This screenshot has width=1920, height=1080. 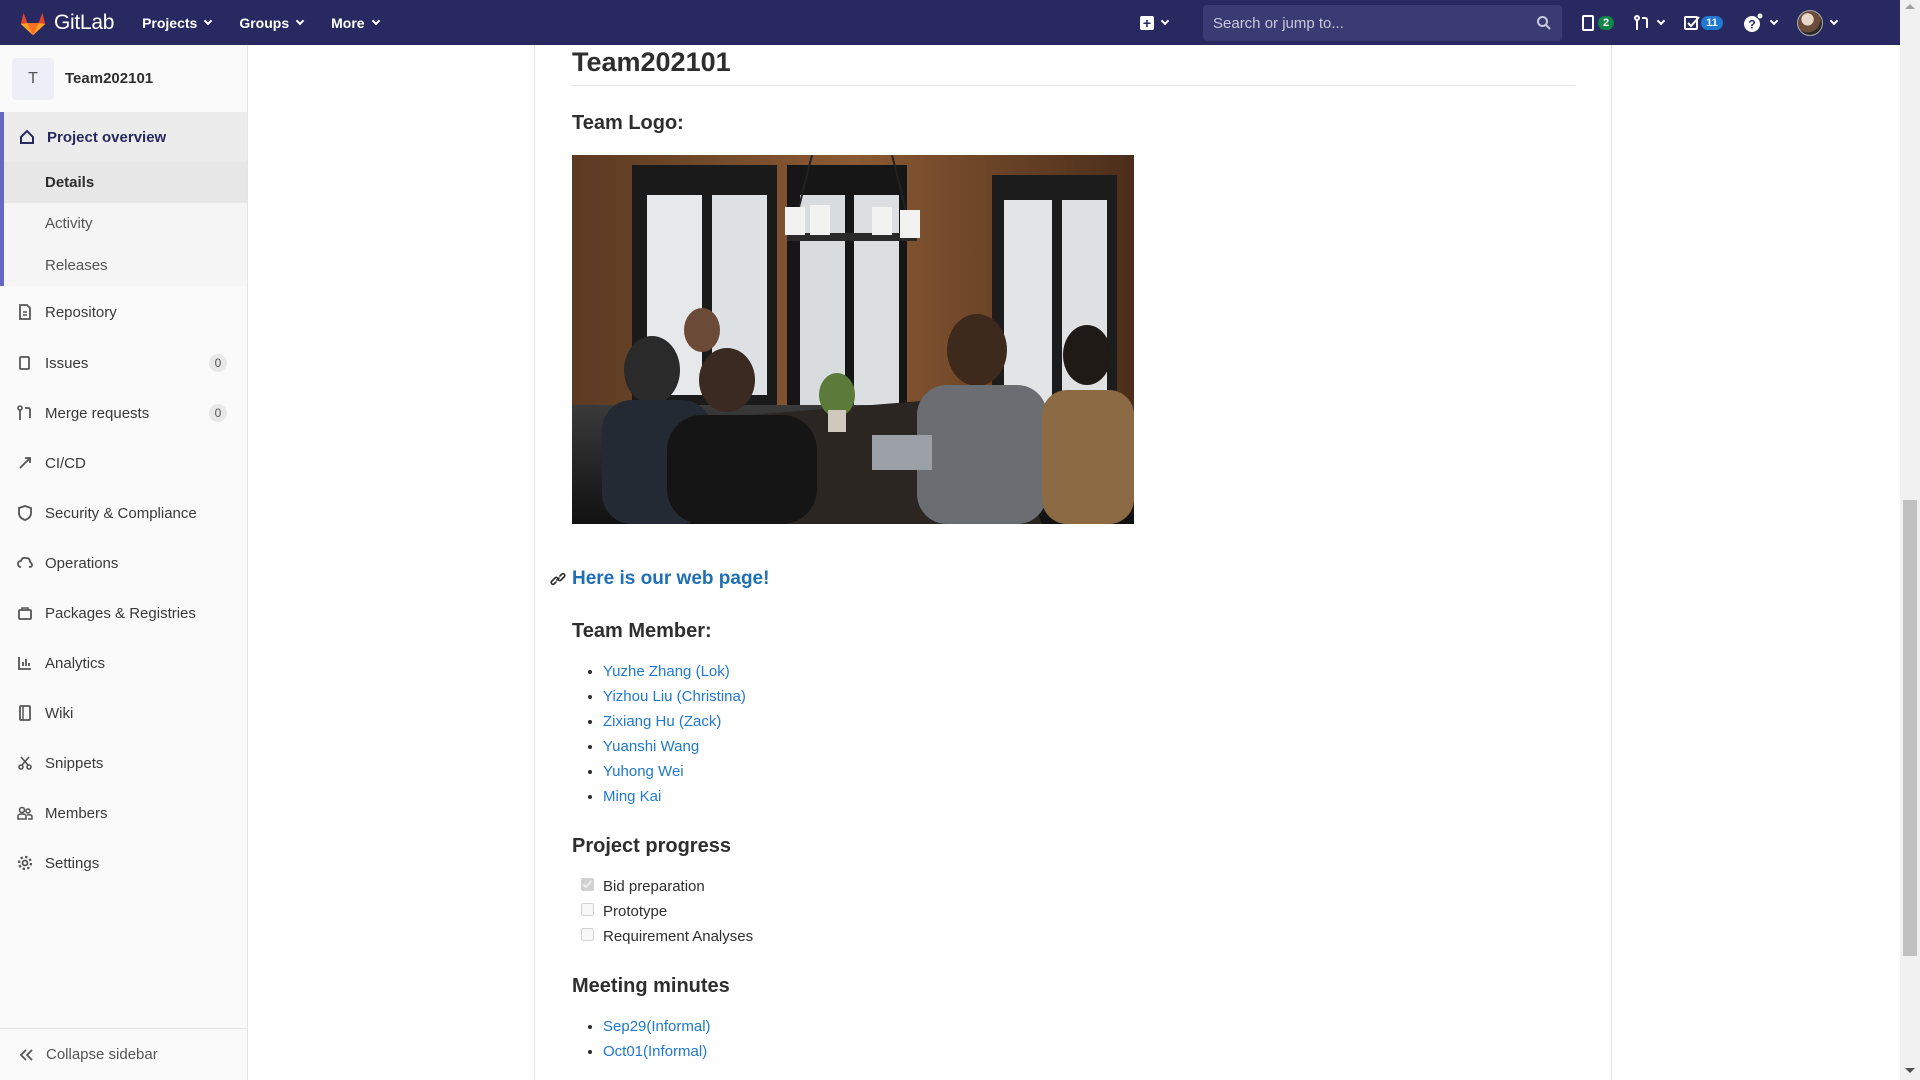 I want to click on merge-request-icon, so click(x=1641, y=22).